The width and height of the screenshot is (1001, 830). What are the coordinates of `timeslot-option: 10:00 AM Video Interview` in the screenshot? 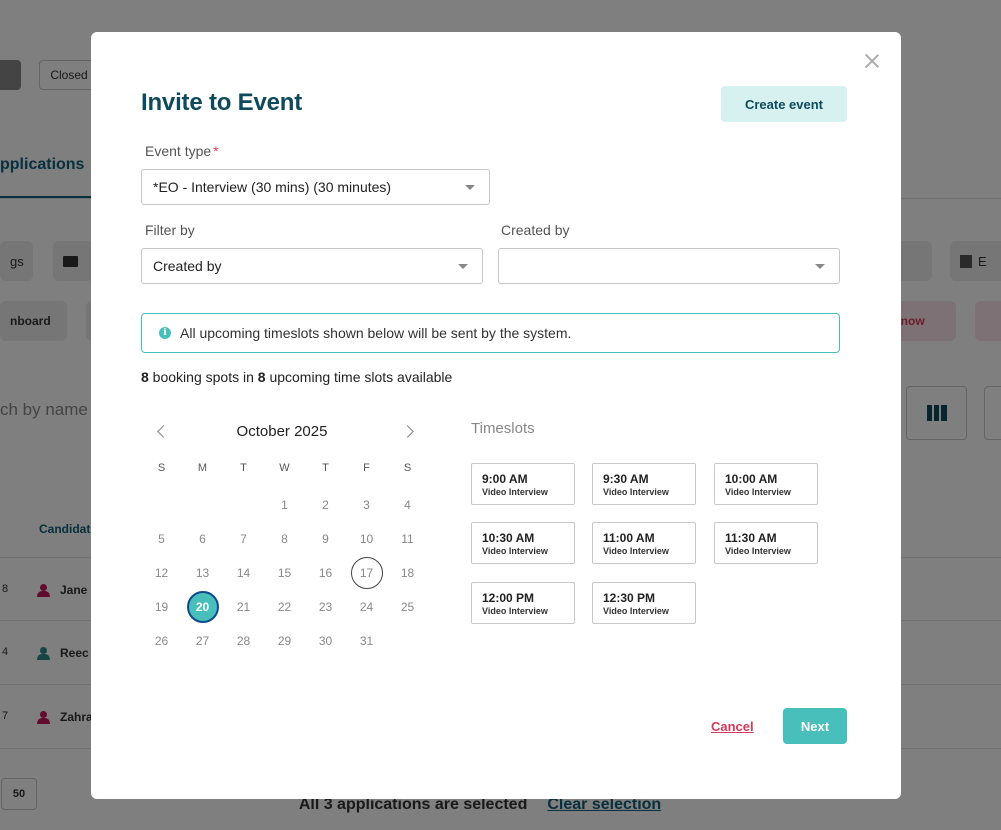 It's located at (766, 484).